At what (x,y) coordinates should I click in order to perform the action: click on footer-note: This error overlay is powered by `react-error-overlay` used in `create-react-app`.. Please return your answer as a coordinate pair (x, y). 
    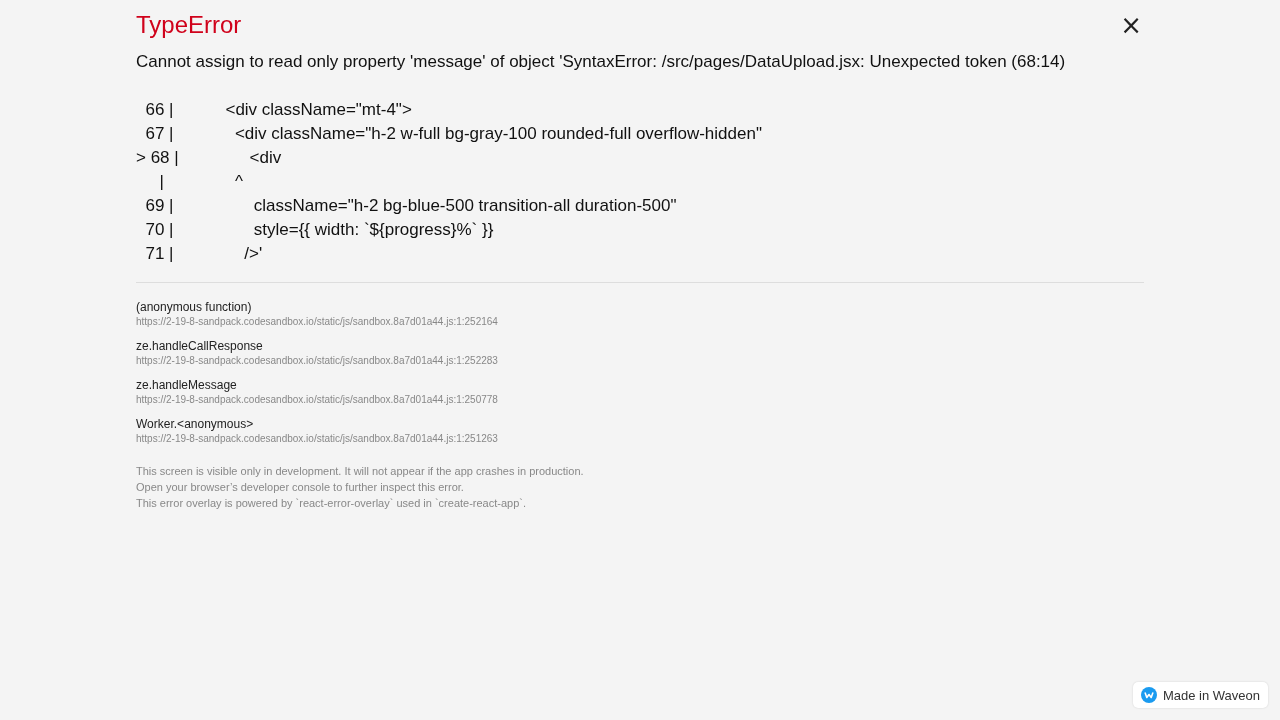
    Looking at the image, I should click on (332, 503).